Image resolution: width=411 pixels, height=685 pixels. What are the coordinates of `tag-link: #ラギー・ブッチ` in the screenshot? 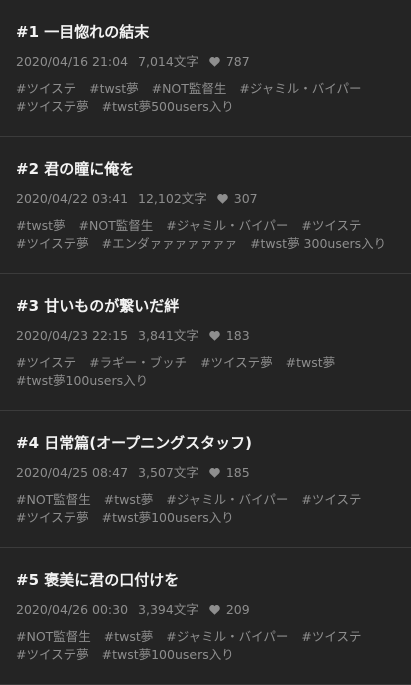 It's located at (138, 362).